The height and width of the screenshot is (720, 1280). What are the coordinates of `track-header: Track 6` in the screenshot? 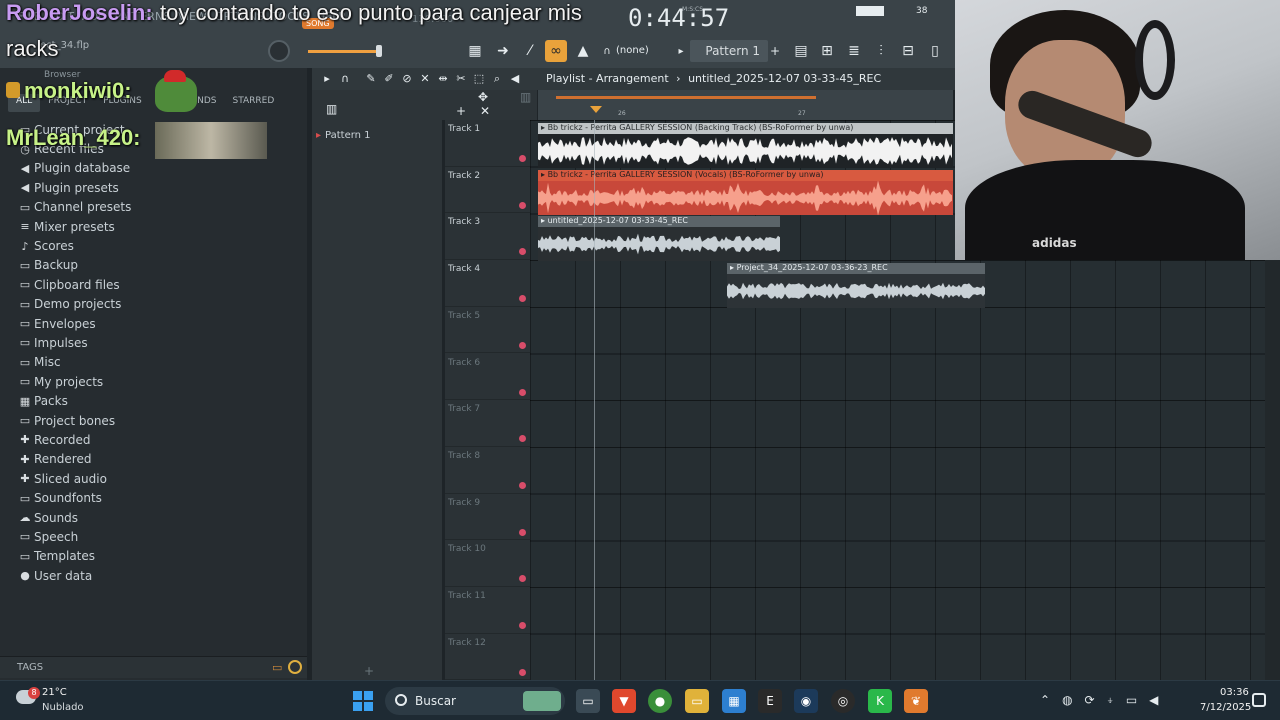 It's located at (487, 377).